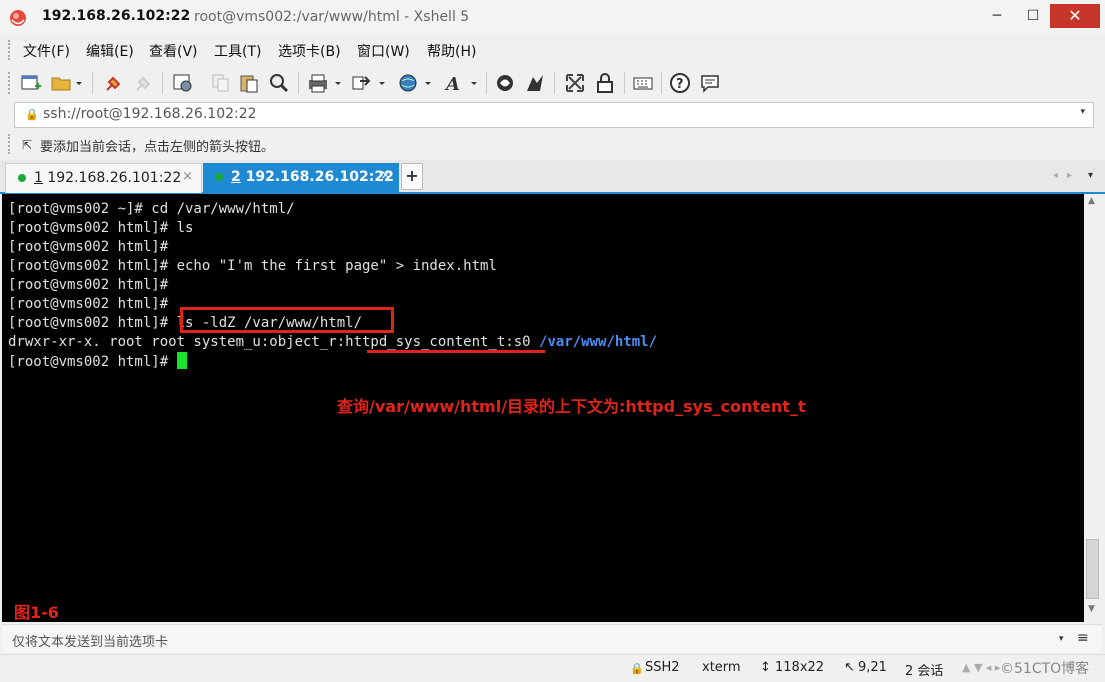 Image resolution: width=1105 pixels, height=682 pixels. Describe the element at coordinates (67, 83) in the screenshot. I see `open-folder-icon` at that location.